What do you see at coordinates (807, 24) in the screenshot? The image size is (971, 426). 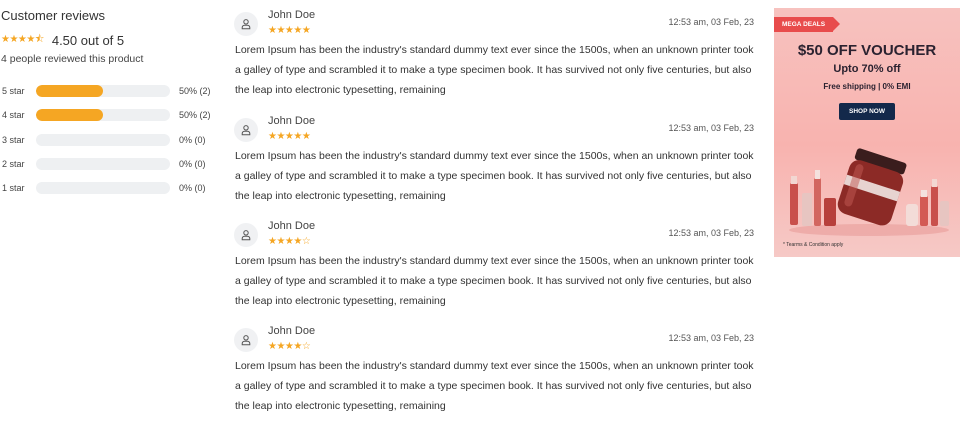 I see `mega-deals-tag: MEGA DEALS` at bounding box center [807, 24].